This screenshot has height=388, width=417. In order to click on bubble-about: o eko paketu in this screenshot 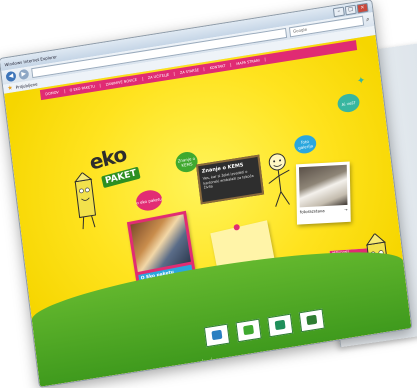, I will do `click(149, 200)`.